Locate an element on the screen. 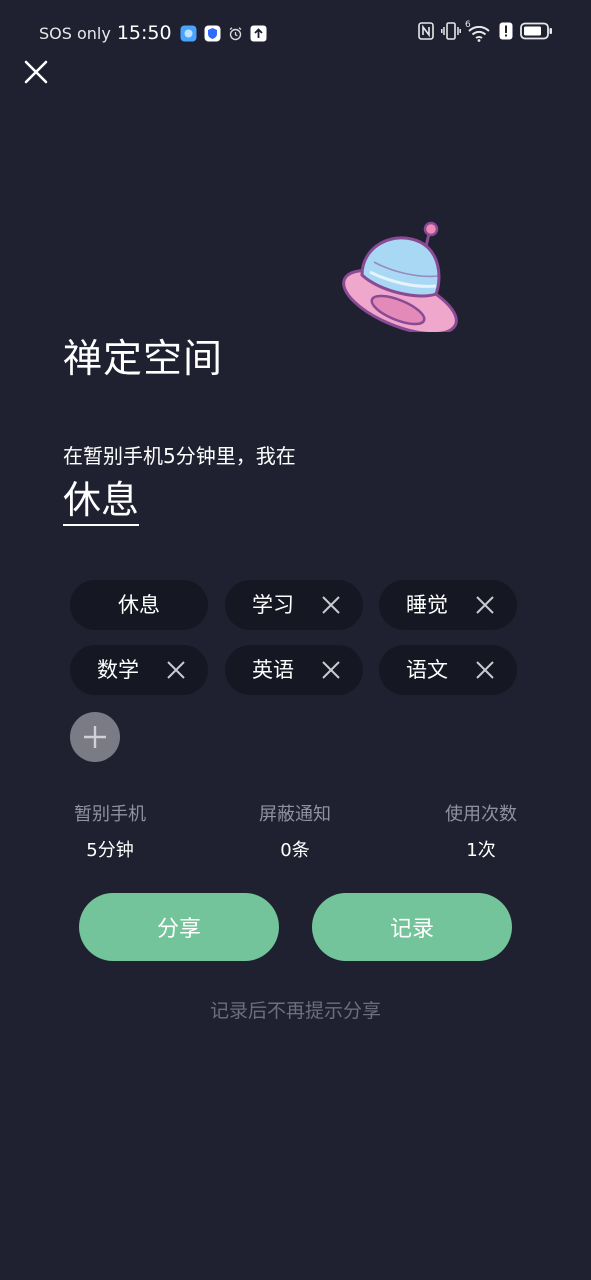 This screenshot has width=591, height=1280. wifi-icon: 6 is located at coordinates (478, 31).